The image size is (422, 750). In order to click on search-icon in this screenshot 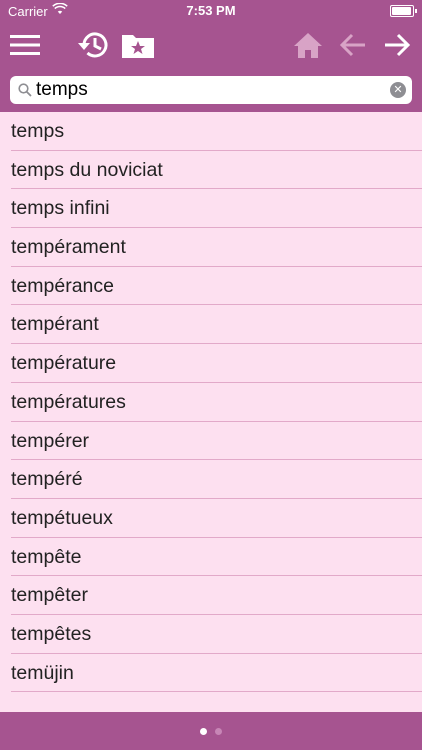, I will do `click(25, 90)`.